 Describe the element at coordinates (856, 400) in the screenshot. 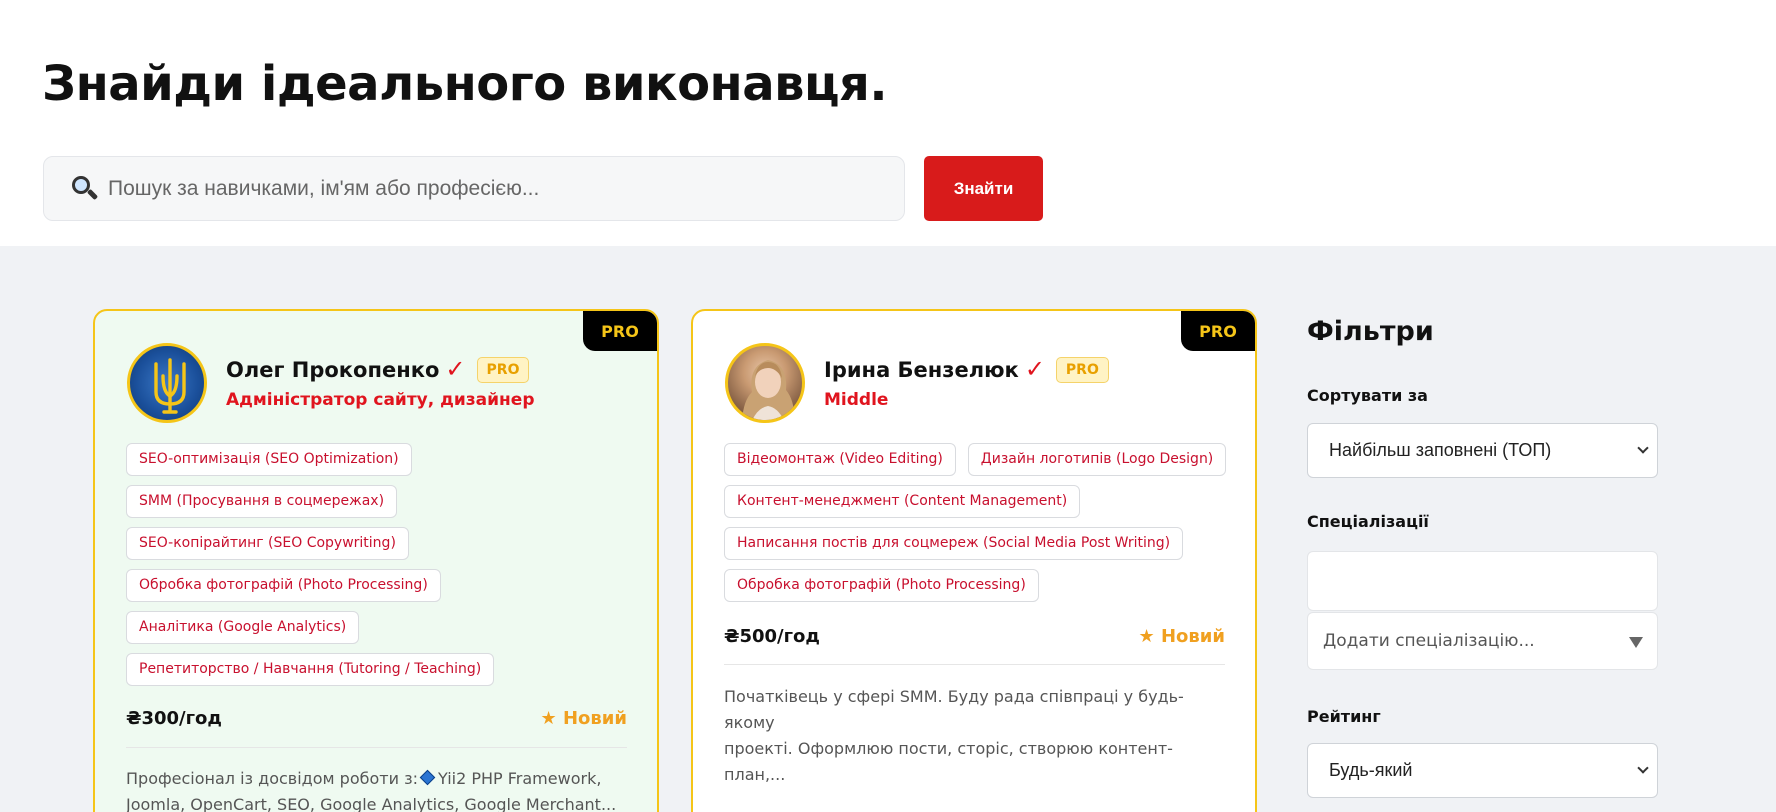

I see `freelancer-role: Middle` at that location.